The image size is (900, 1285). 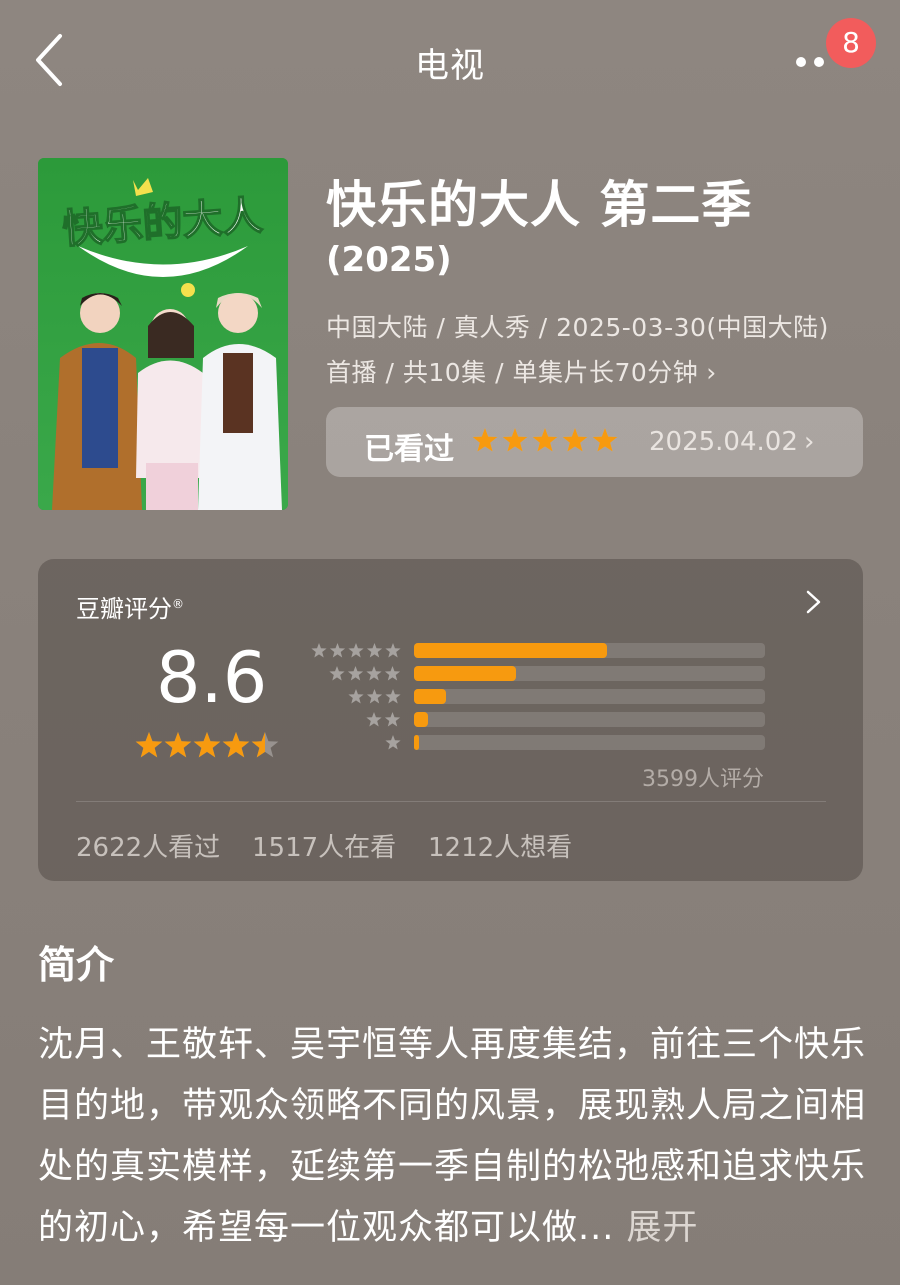 I want to click on rating-label: 豆瓣评分®, so click(x=130, y=606).